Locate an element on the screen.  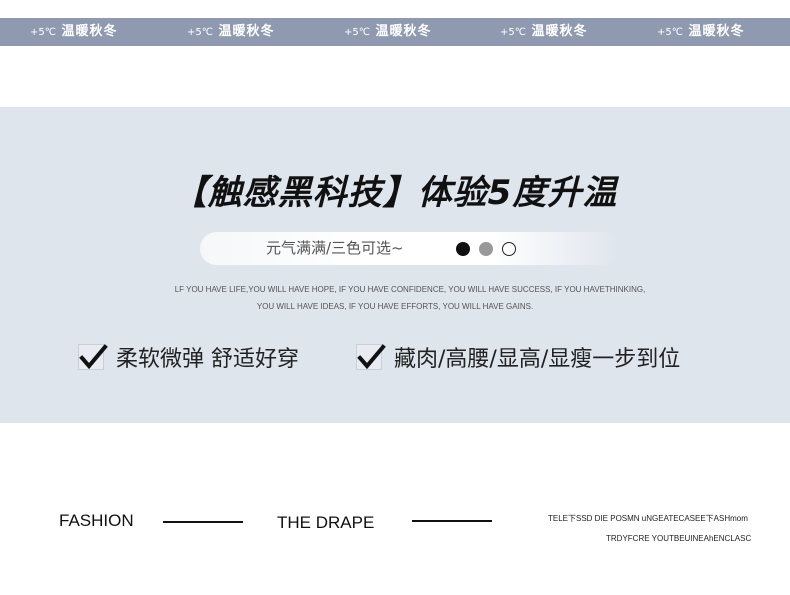
color-swatch-black is located at coordinates (463, 249).